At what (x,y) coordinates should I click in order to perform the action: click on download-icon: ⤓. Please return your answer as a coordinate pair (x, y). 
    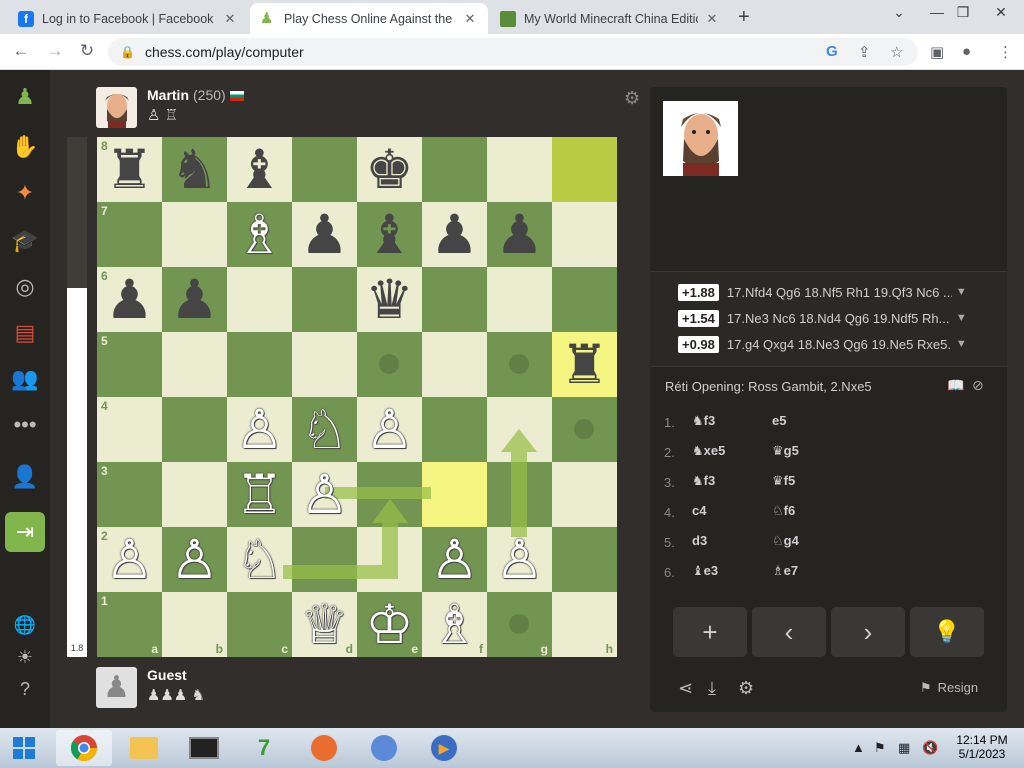
    Looking at the image, I should click on (712, 688).